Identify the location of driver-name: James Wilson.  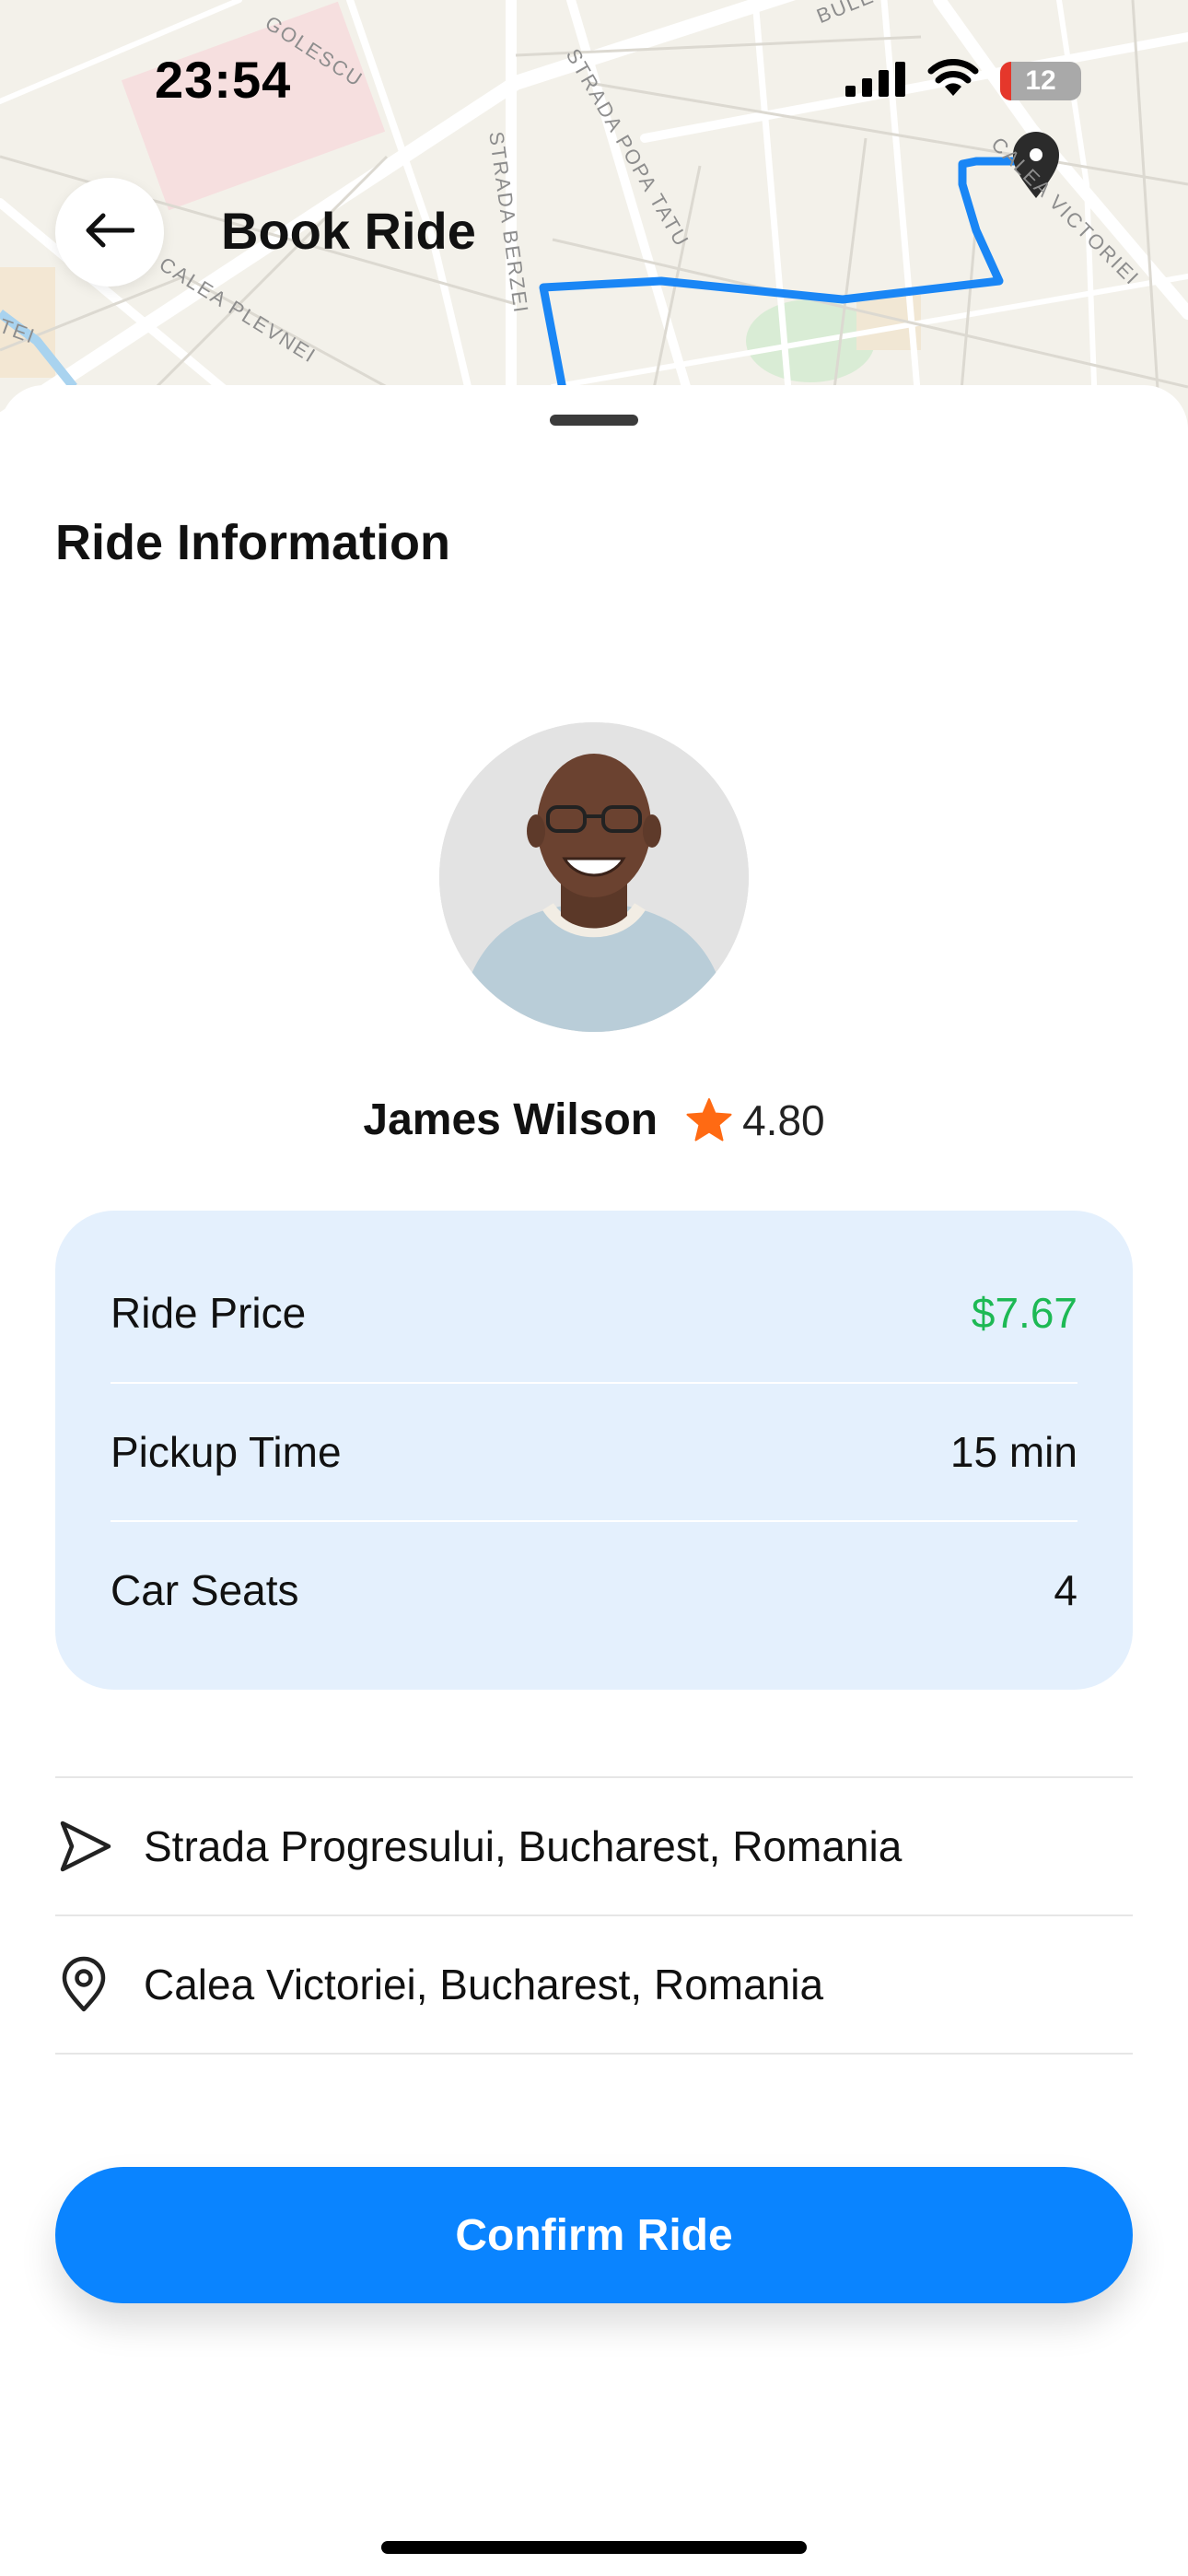
(510, 1119).